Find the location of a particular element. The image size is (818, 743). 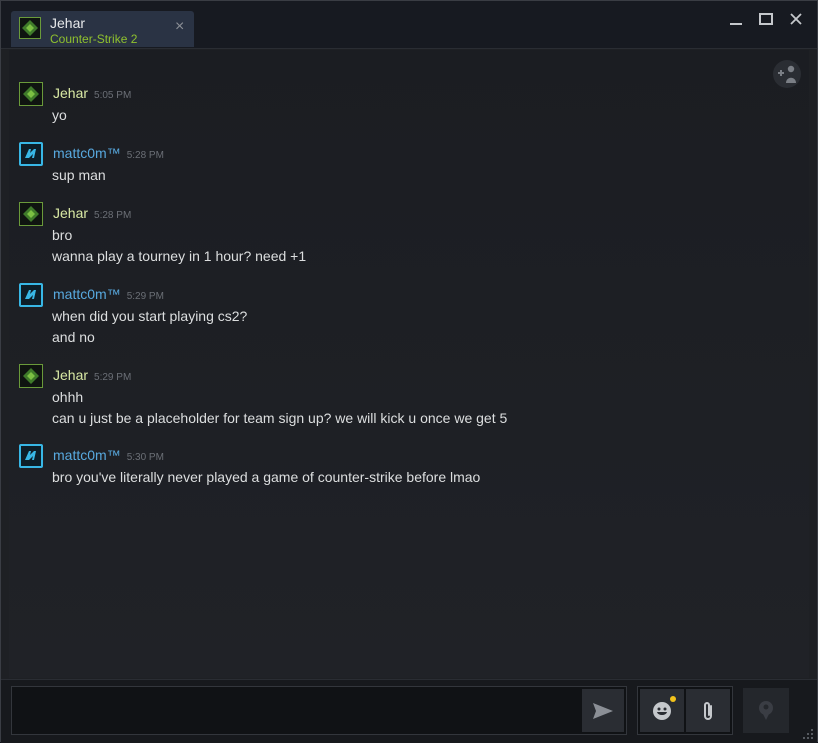

chat-tab-jehar: Jehar Counter-Strike 2 × is located at coordinates (102, 29).